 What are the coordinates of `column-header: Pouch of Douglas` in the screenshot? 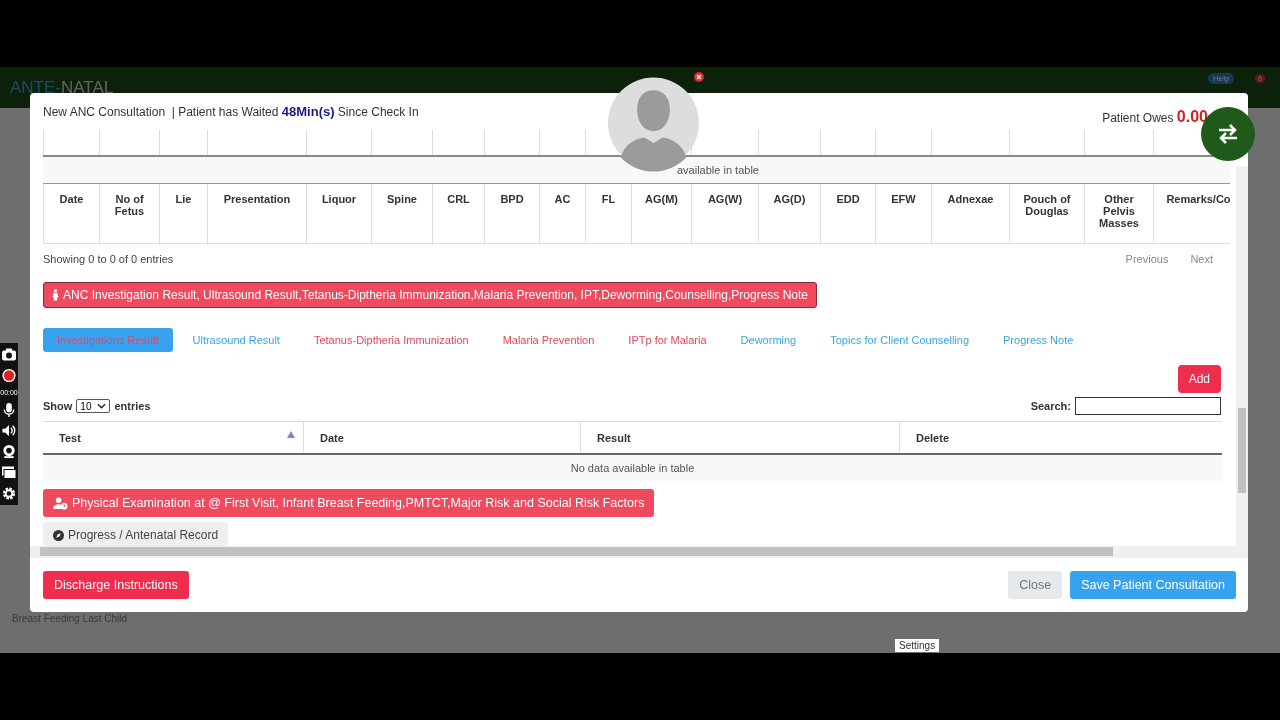 It's located at (1047, 213).